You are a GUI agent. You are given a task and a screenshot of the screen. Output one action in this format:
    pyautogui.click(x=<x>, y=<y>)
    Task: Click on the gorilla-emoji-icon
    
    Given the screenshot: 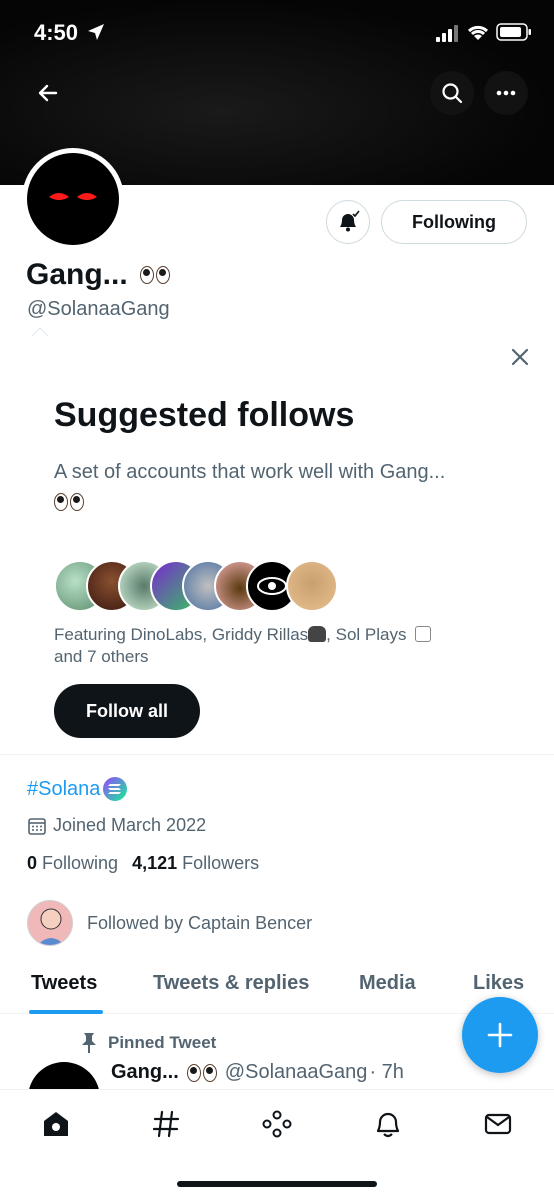 What is the action you would take?
    pyautogui.click(x=317, y=634)
    